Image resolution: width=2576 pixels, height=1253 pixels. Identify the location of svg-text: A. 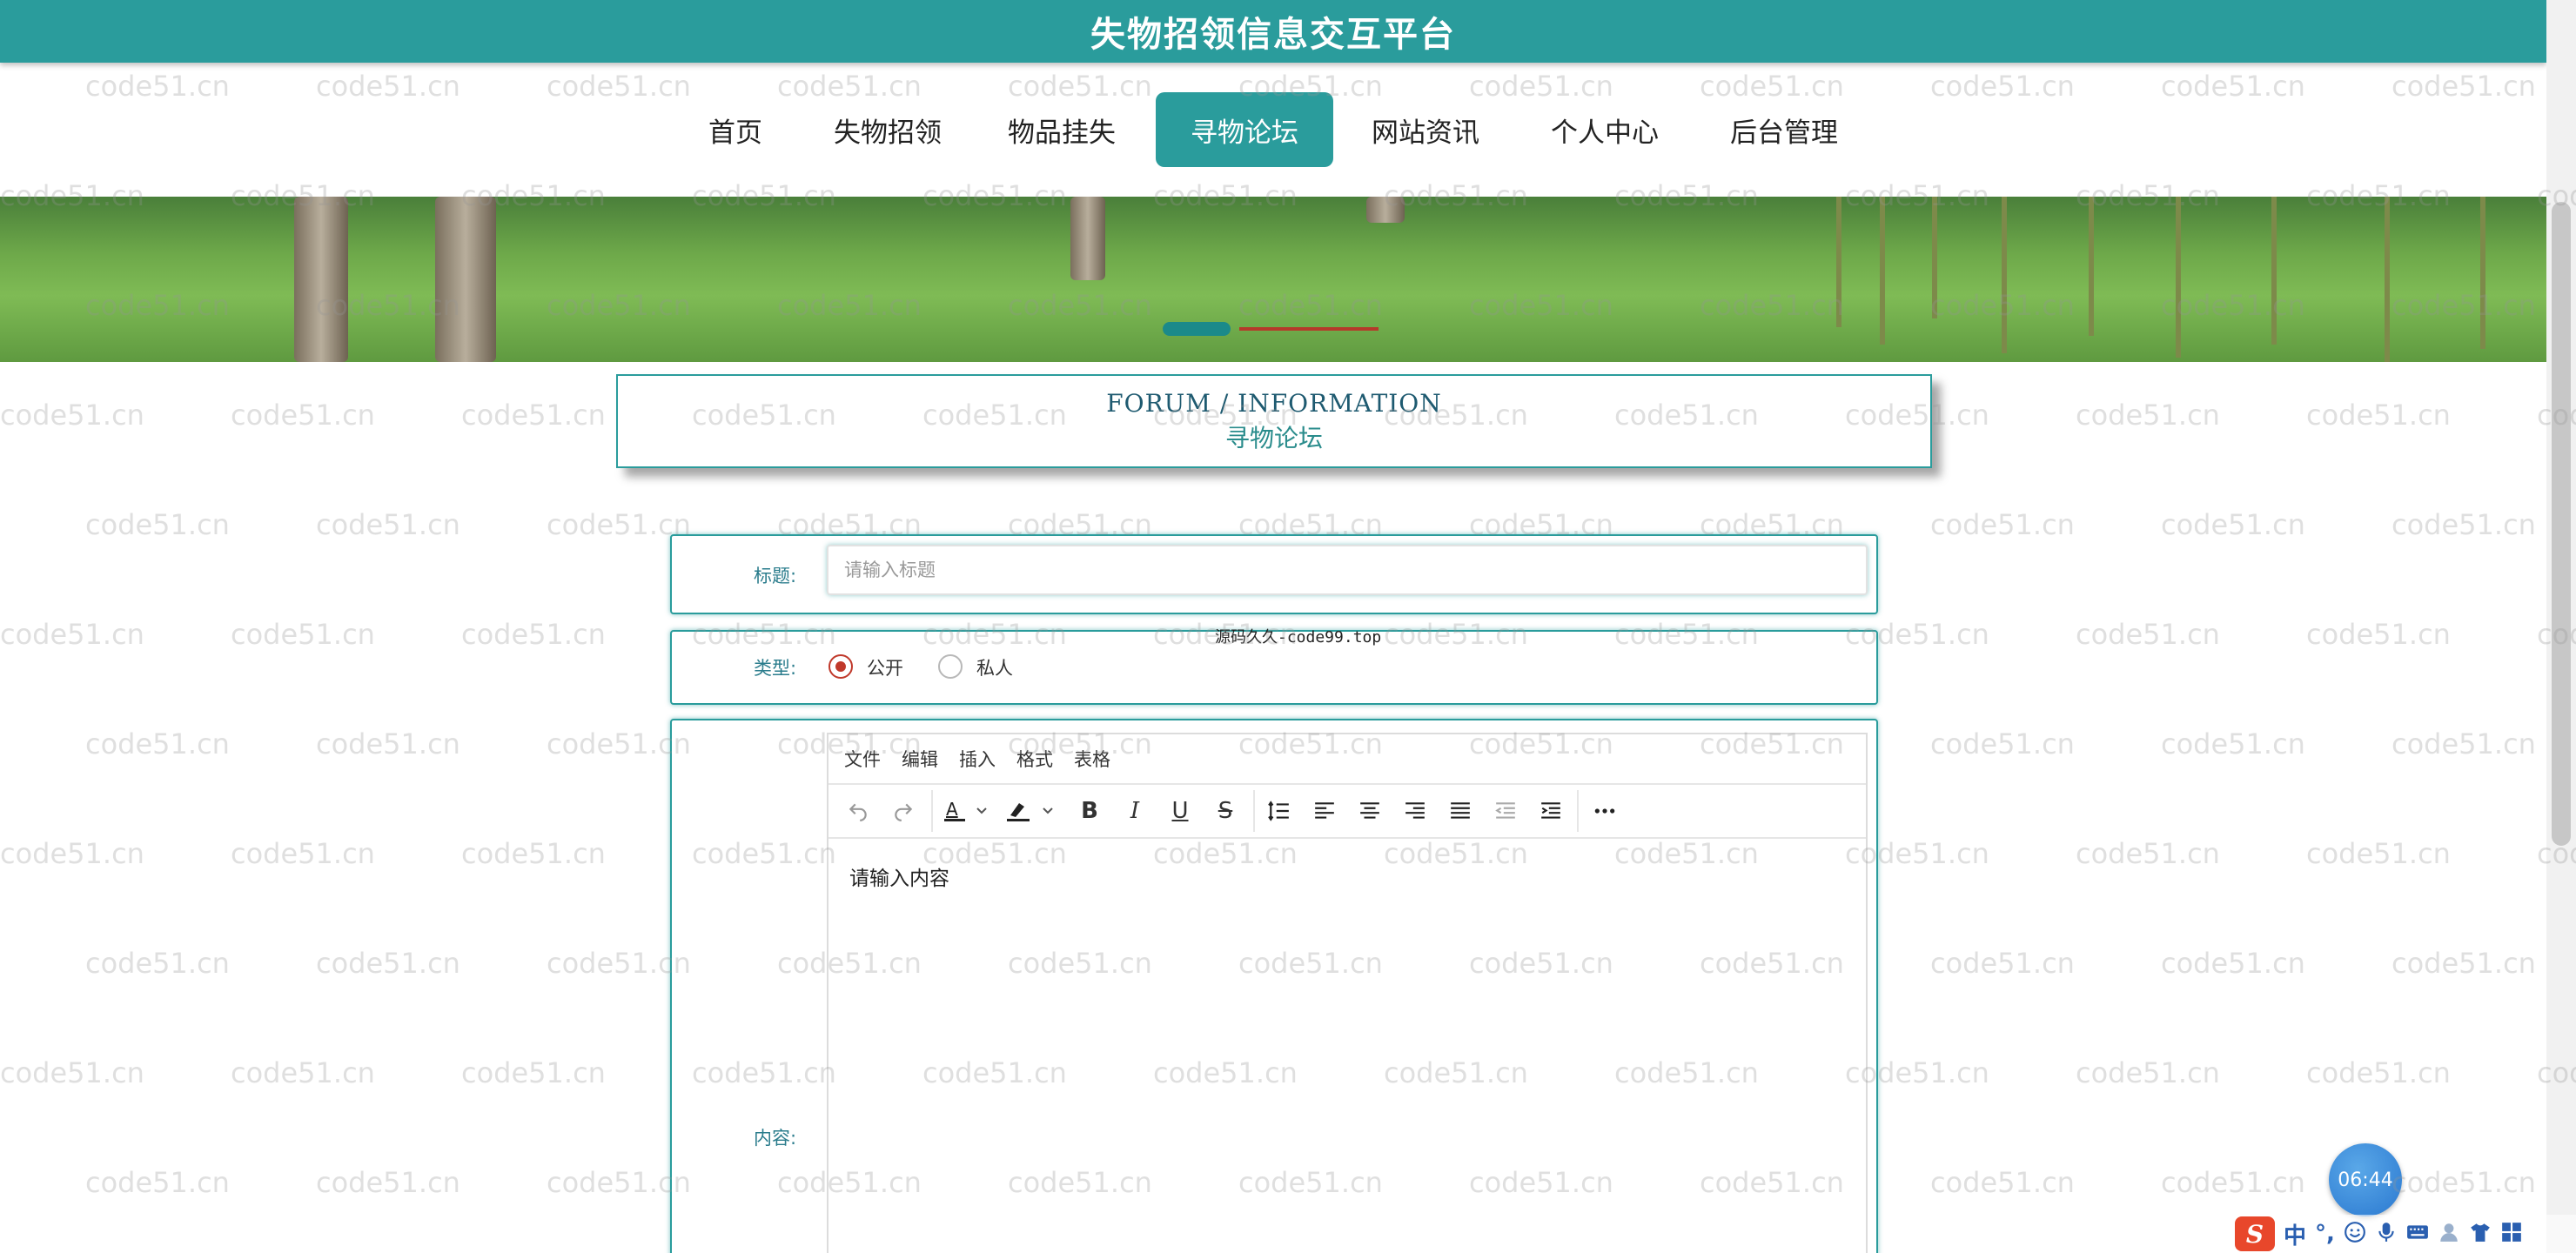
(952, 809).